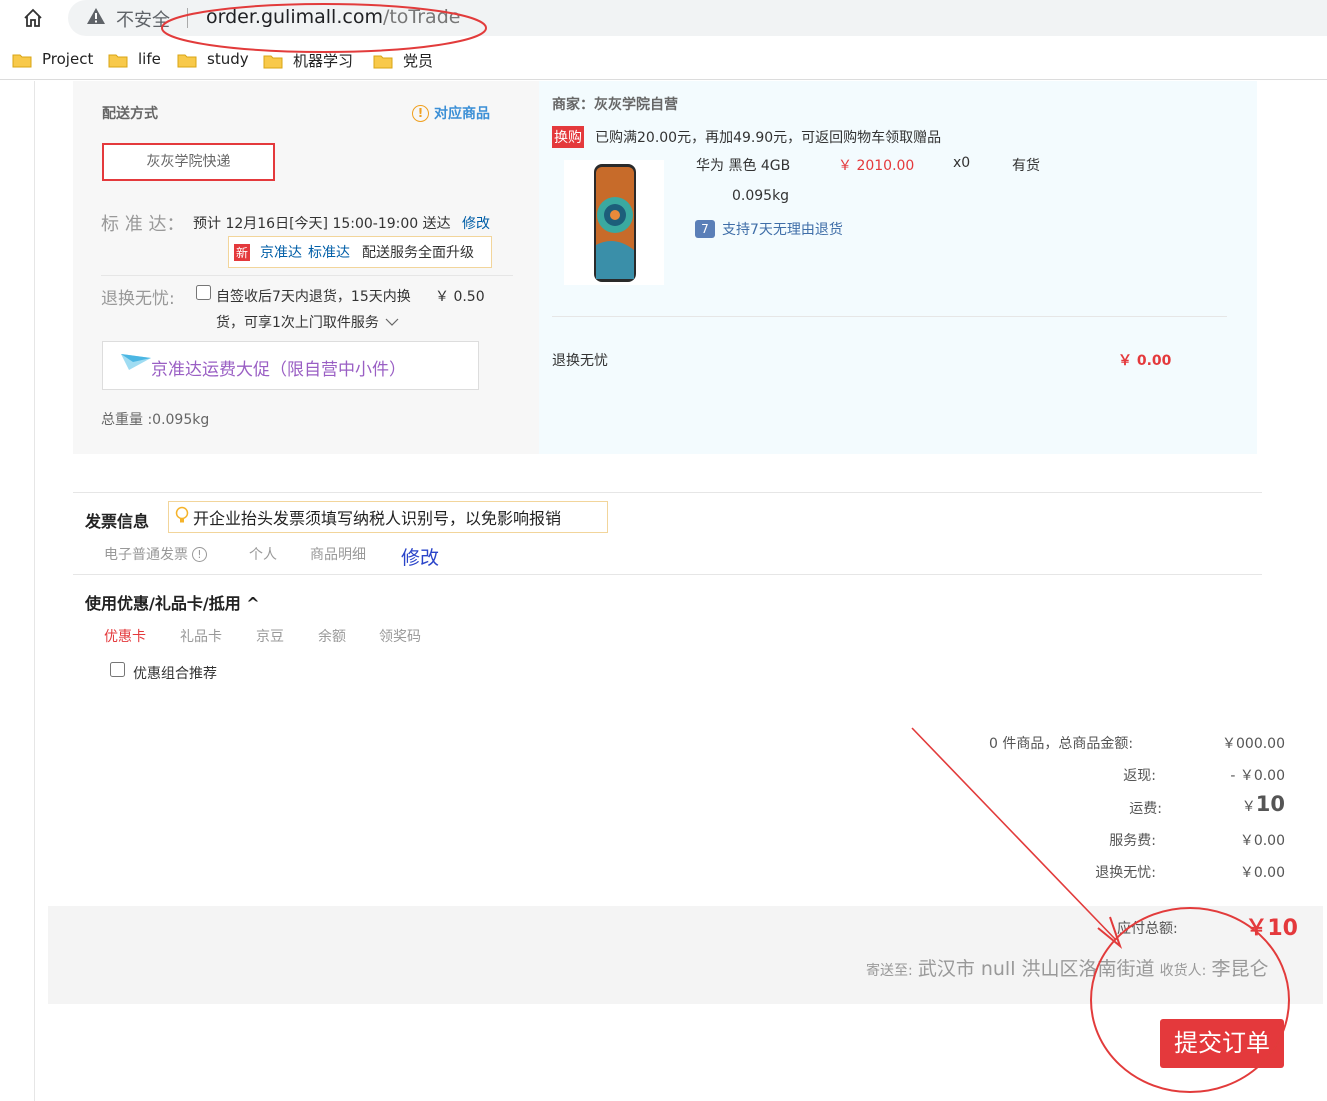 The image size is (1327, 1101). I want to click on annotation-url-circle, so click(324, 28).